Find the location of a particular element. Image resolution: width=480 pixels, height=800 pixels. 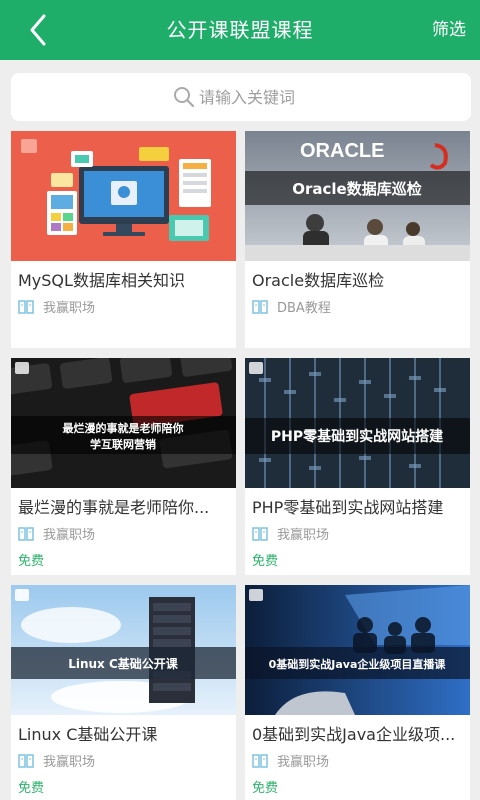

course-card-mysql: MySQL数据库相关知识 我赢职场 is located at coordinates (123, 239).